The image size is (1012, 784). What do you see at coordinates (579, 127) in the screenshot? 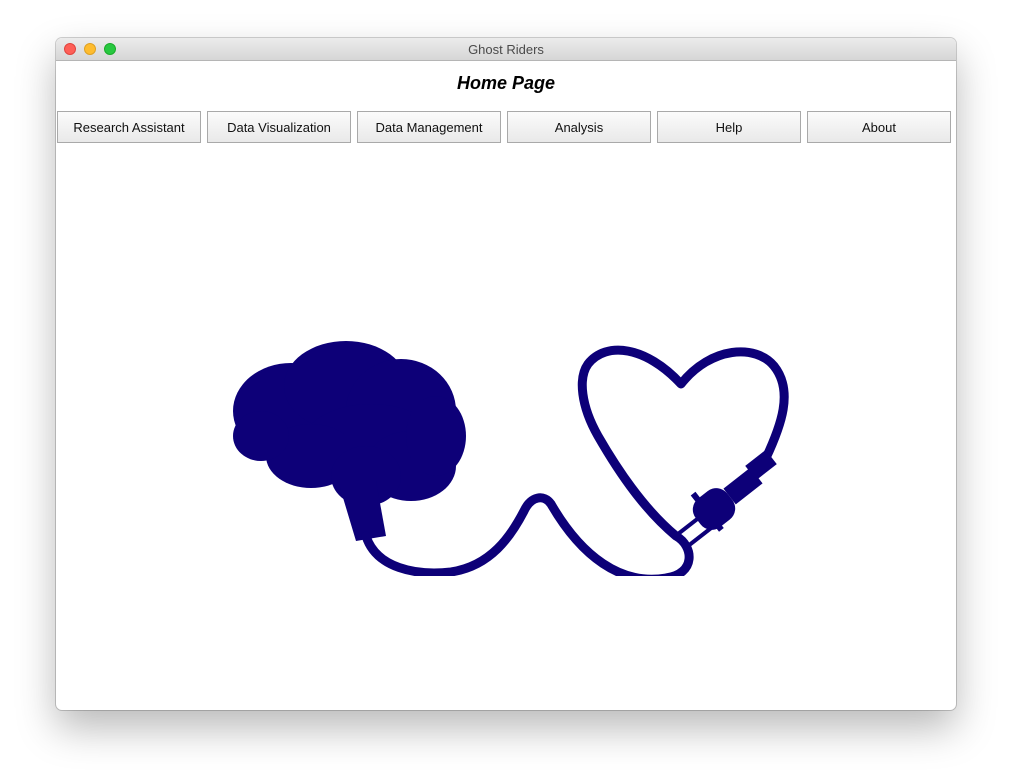
I see `analysis-button: Analysis` at bounding box center [579, 127].